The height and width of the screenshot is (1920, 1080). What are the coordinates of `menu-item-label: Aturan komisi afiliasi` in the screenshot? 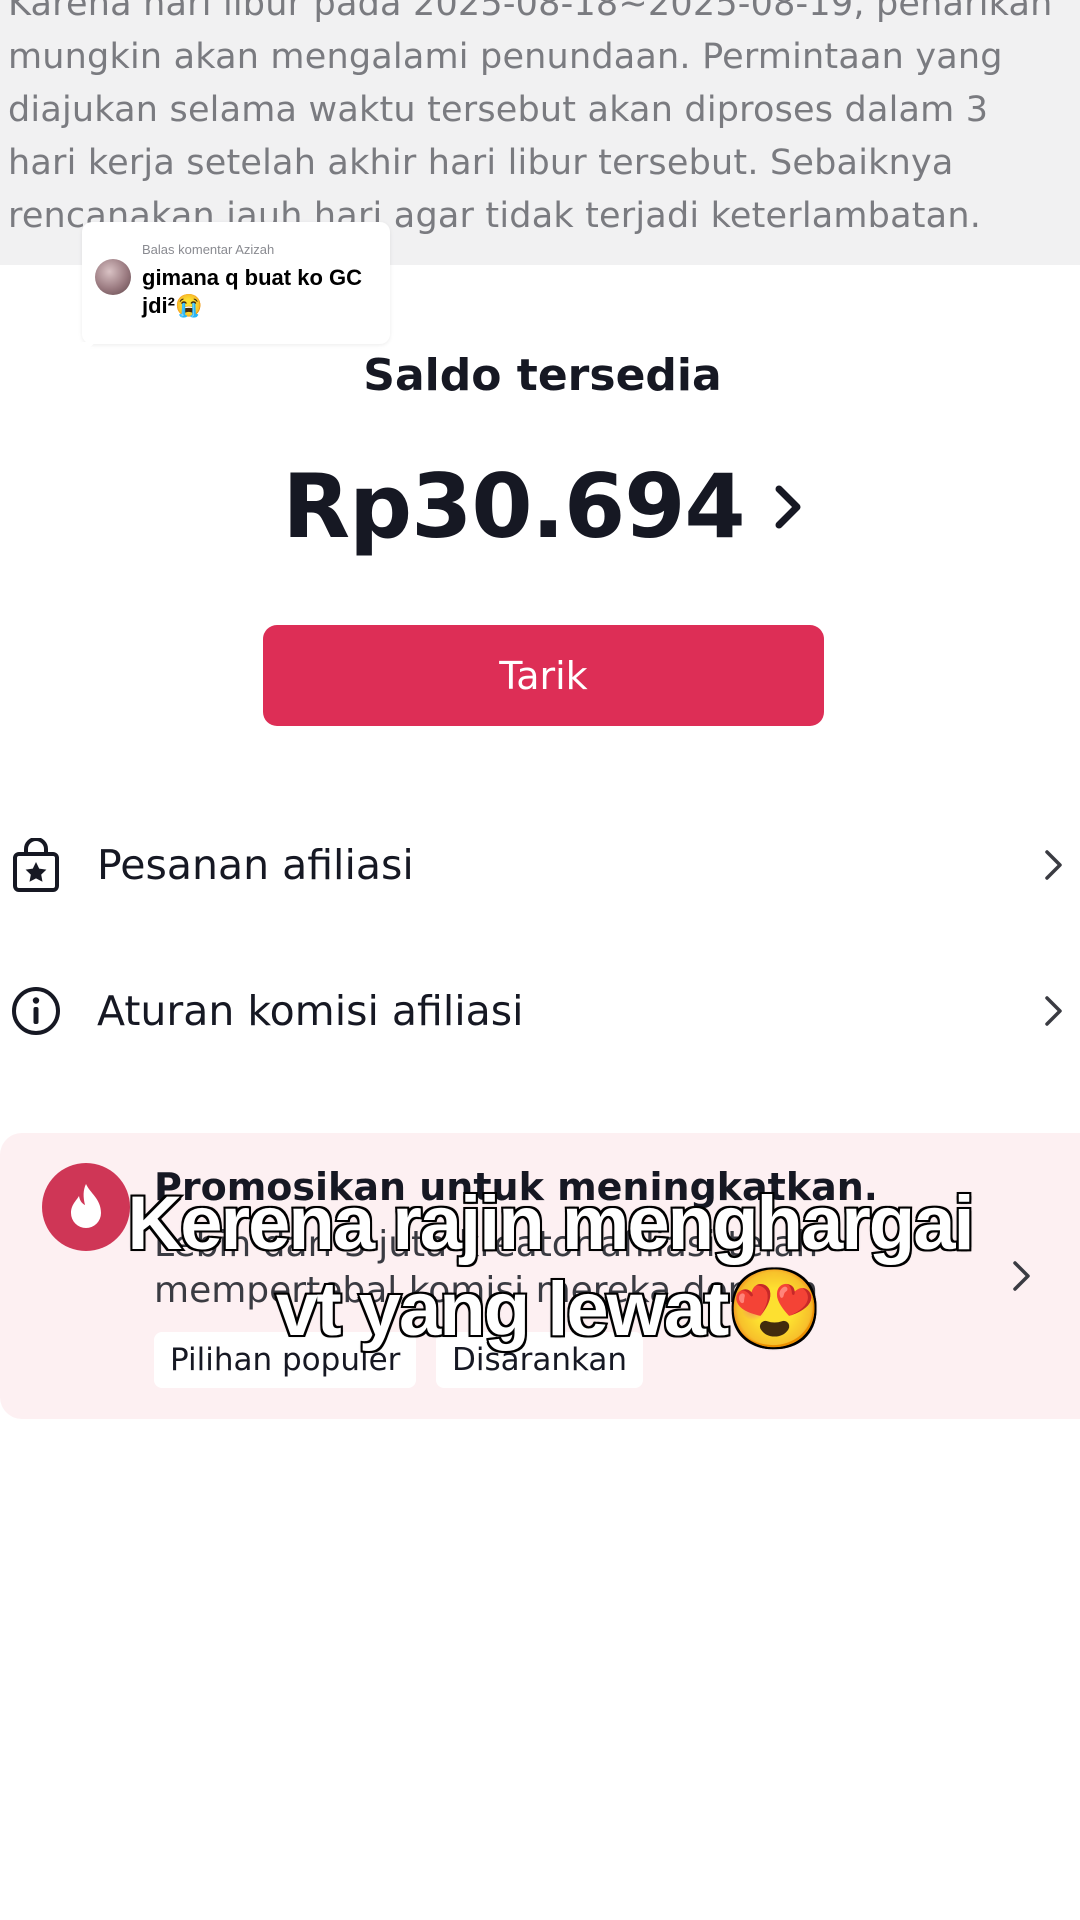 It's located at (310, 1011).